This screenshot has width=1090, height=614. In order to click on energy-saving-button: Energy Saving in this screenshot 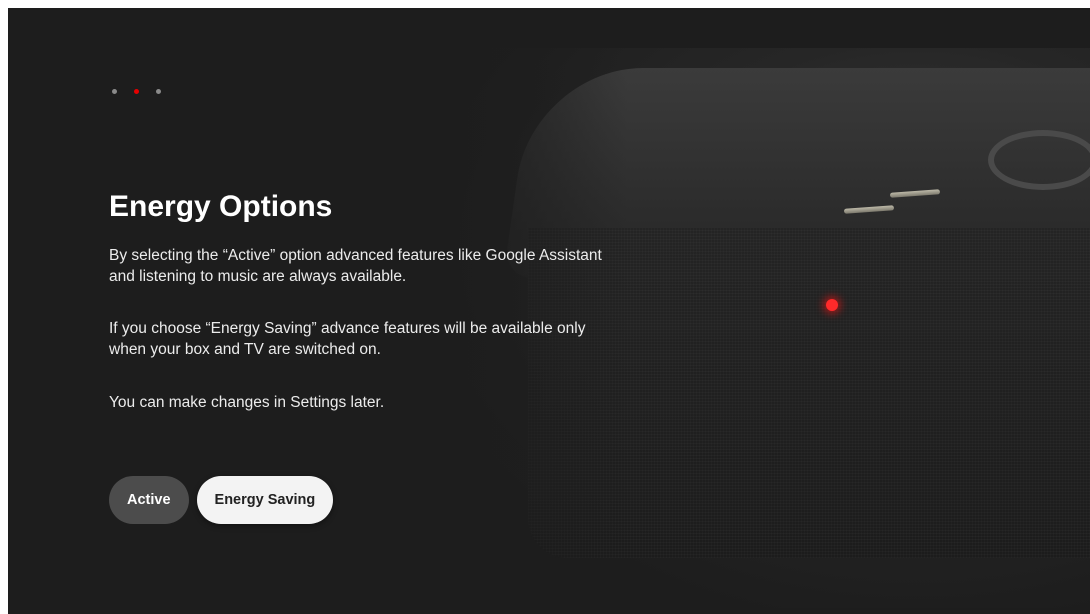, I will do `click(265, 500)`.